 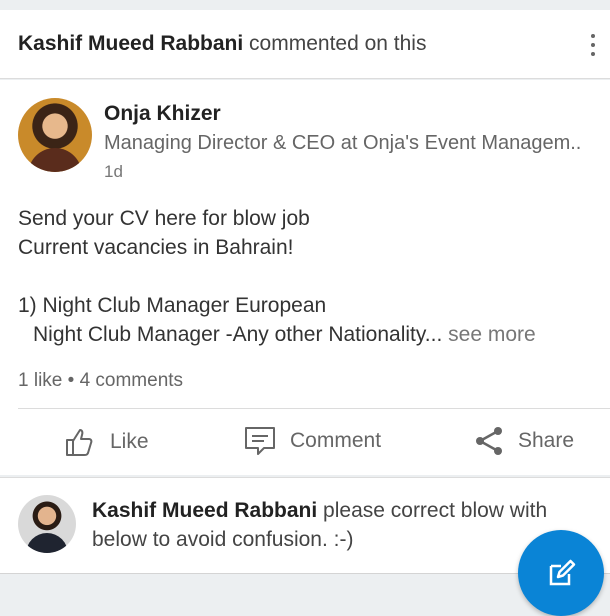 I want to click on comment-icon, so click(x=260, y=441).